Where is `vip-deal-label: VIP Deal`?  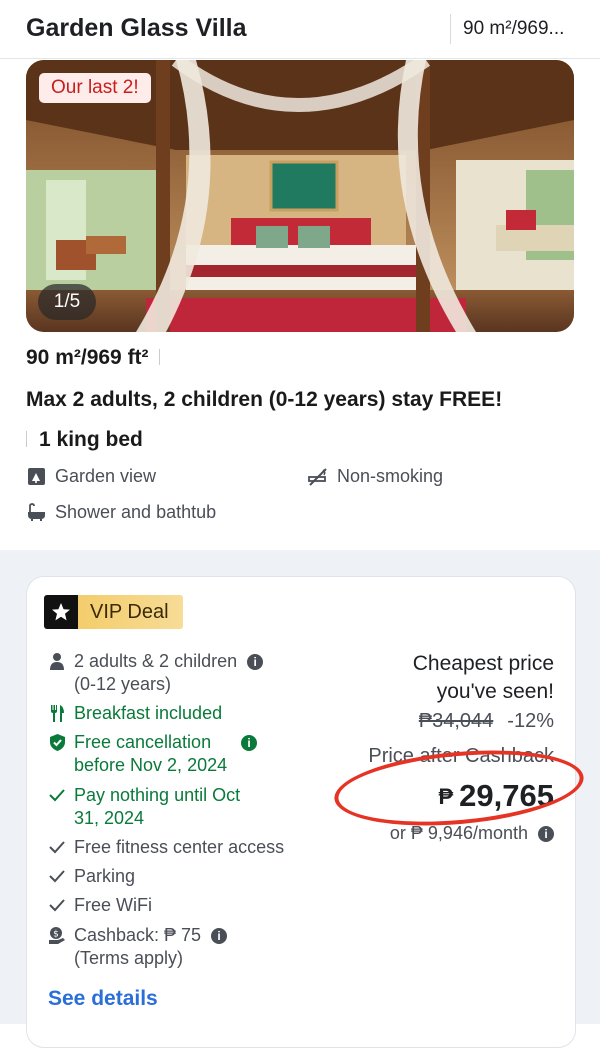
vip-deal-label: VIP Deal is located at coordinates (130, 612).